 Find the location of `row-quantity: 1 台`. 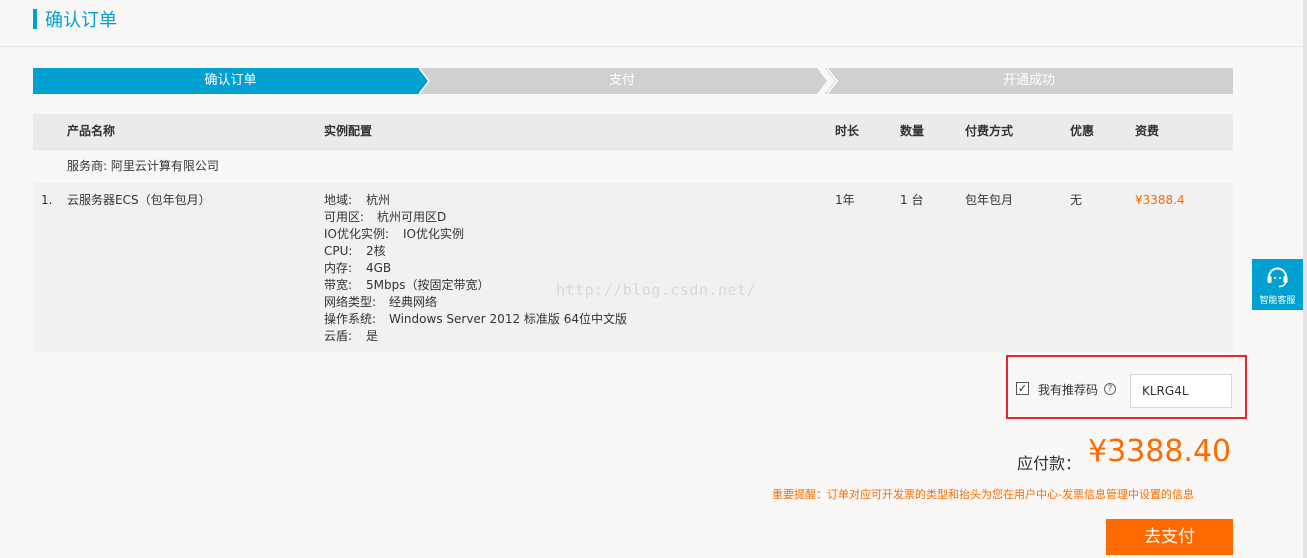

row-quantity: 1 台 is located at coordinates (912, 200).